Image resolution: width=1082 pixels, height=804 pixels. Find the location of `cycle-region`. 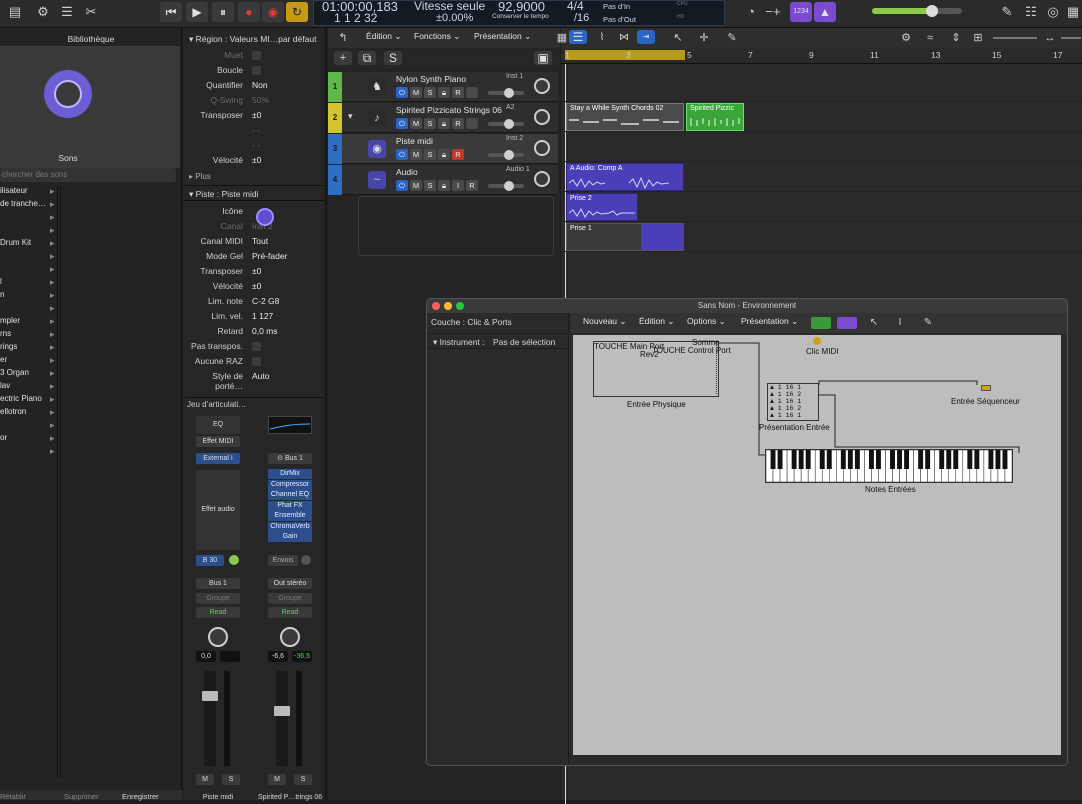

cycle-region is located at coordinates (625, 55).